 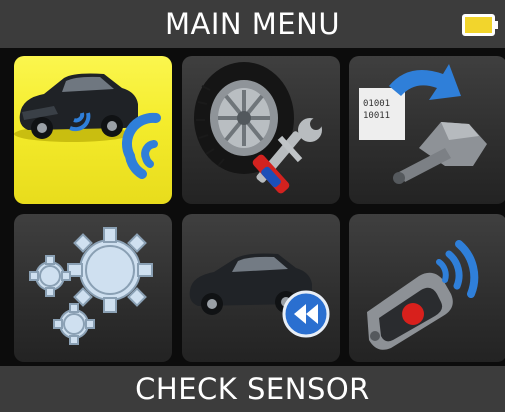 I want to click on gears-icon, so click(x=91, y=286).